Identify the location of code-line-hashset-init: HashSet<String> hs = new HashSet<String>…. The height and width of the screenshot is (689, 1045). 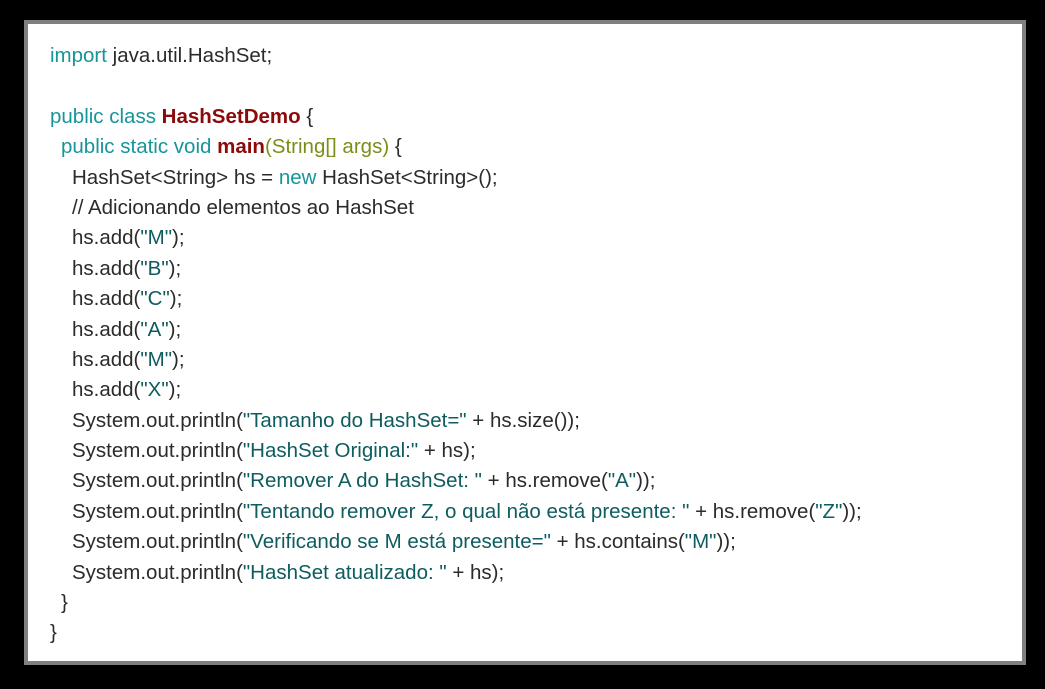
(456, 178).